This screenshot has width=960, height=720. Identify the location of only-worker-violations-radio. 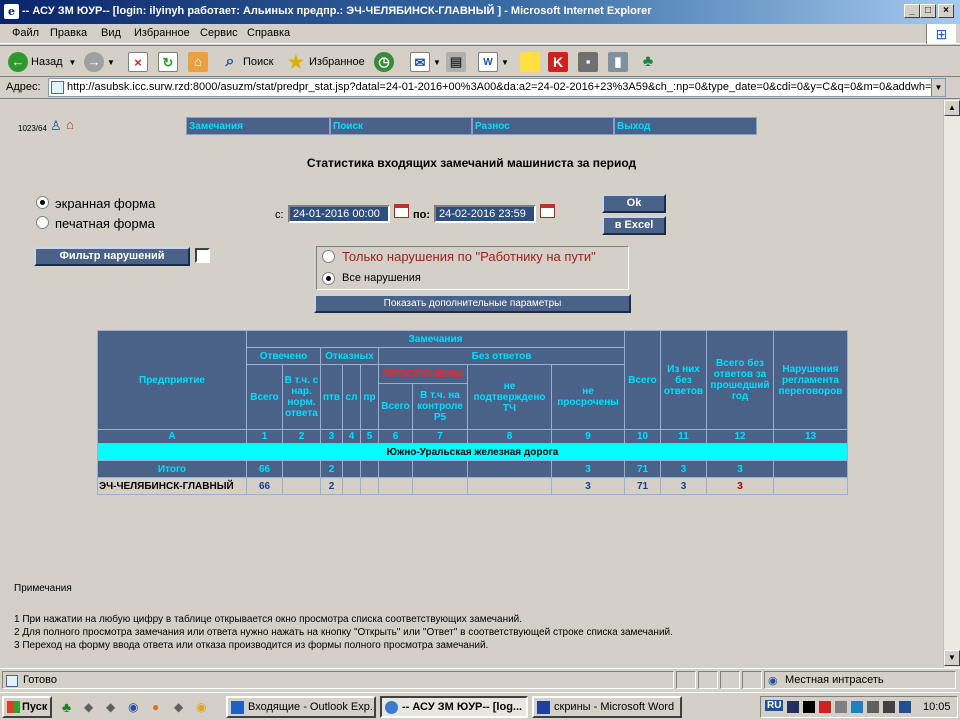
(328, 256).